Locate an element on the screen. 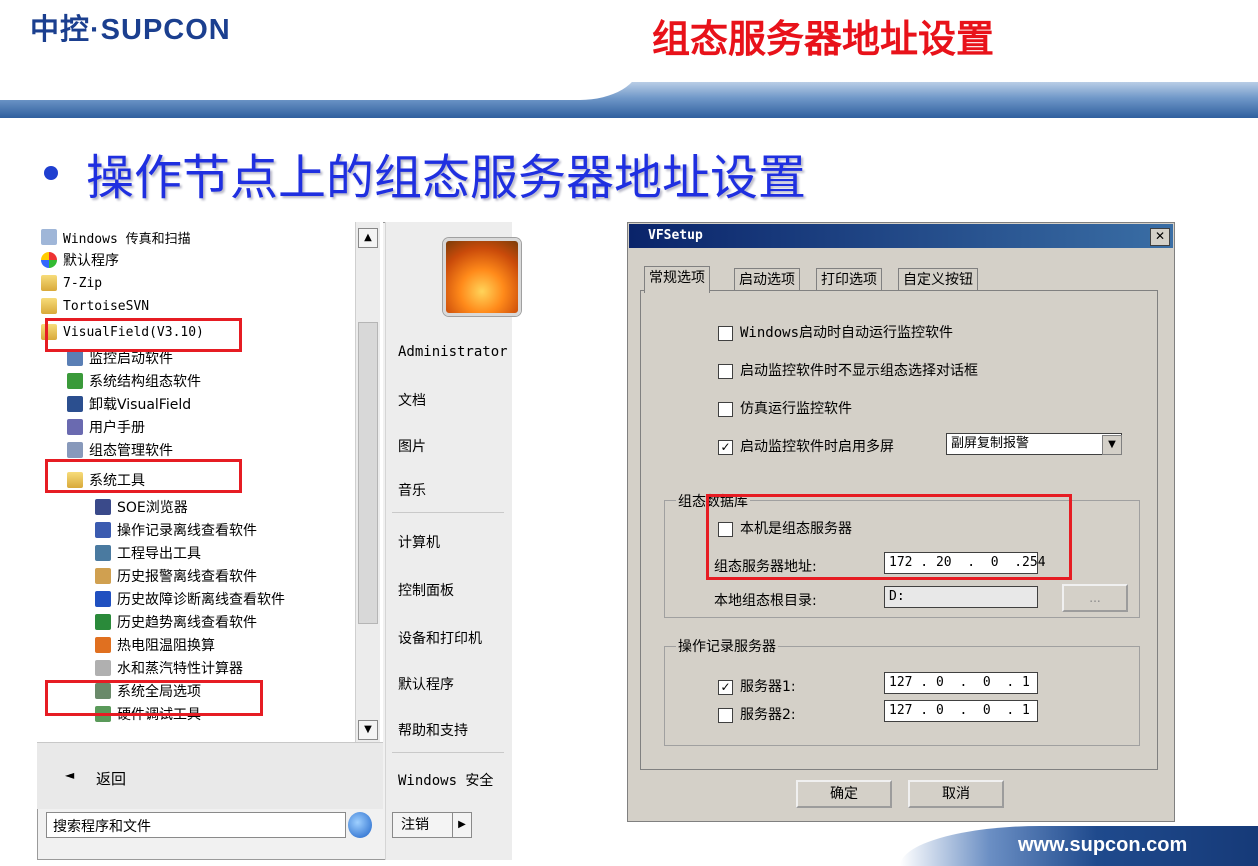  tab-print: 打印选项 is located at coordinates (849, 279).